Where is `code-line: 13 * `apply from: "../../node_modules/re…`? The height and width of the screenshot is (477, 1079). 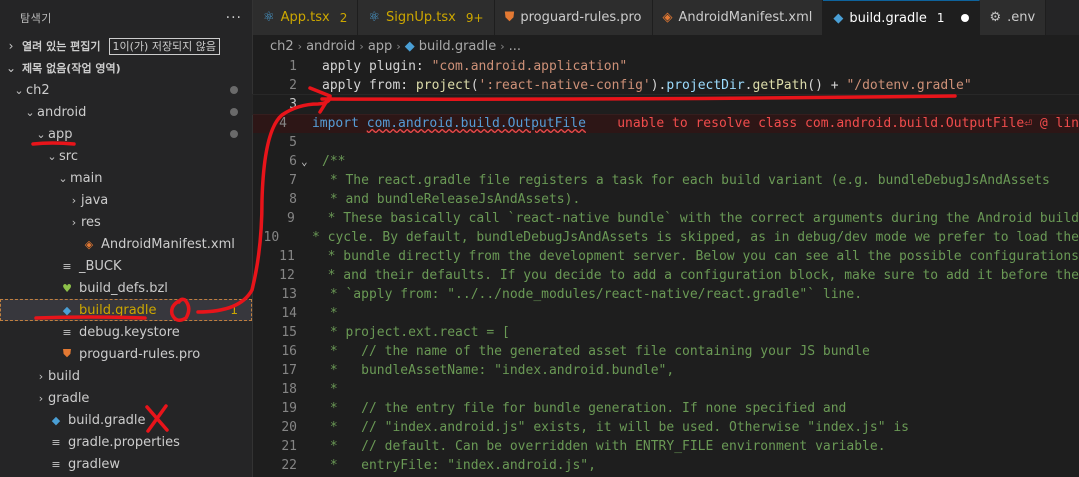 code-line: 13 * `apply from: "../../node_modules/re… is located at coordinates (666, 294).